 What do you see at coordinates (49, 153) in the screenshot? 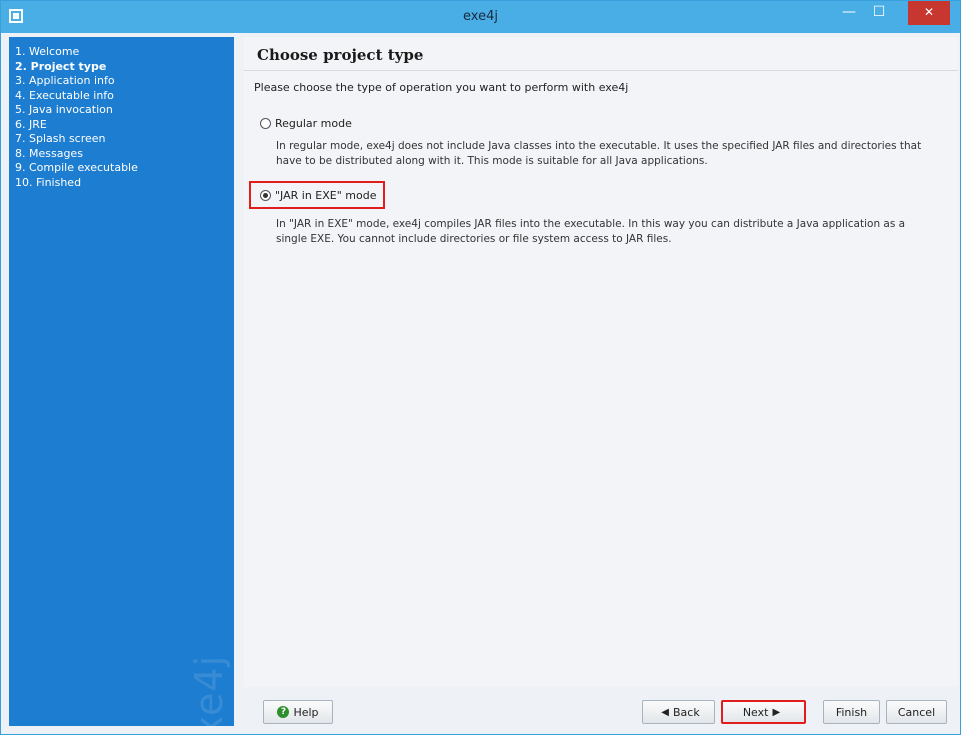
I see `step-messages: 8. Messages` at bounding box center [49, 153].